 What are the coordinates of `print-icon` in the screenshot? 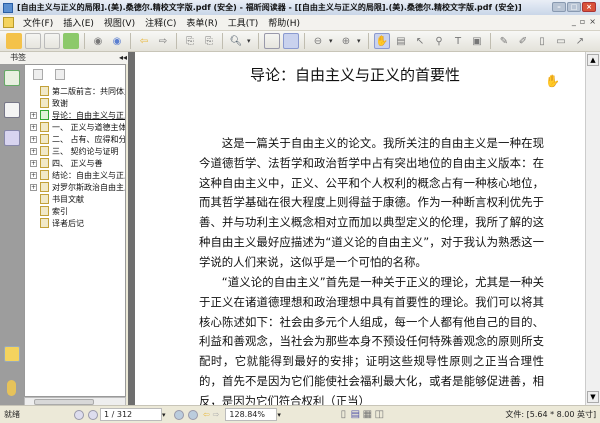 It's located at (52, 41).